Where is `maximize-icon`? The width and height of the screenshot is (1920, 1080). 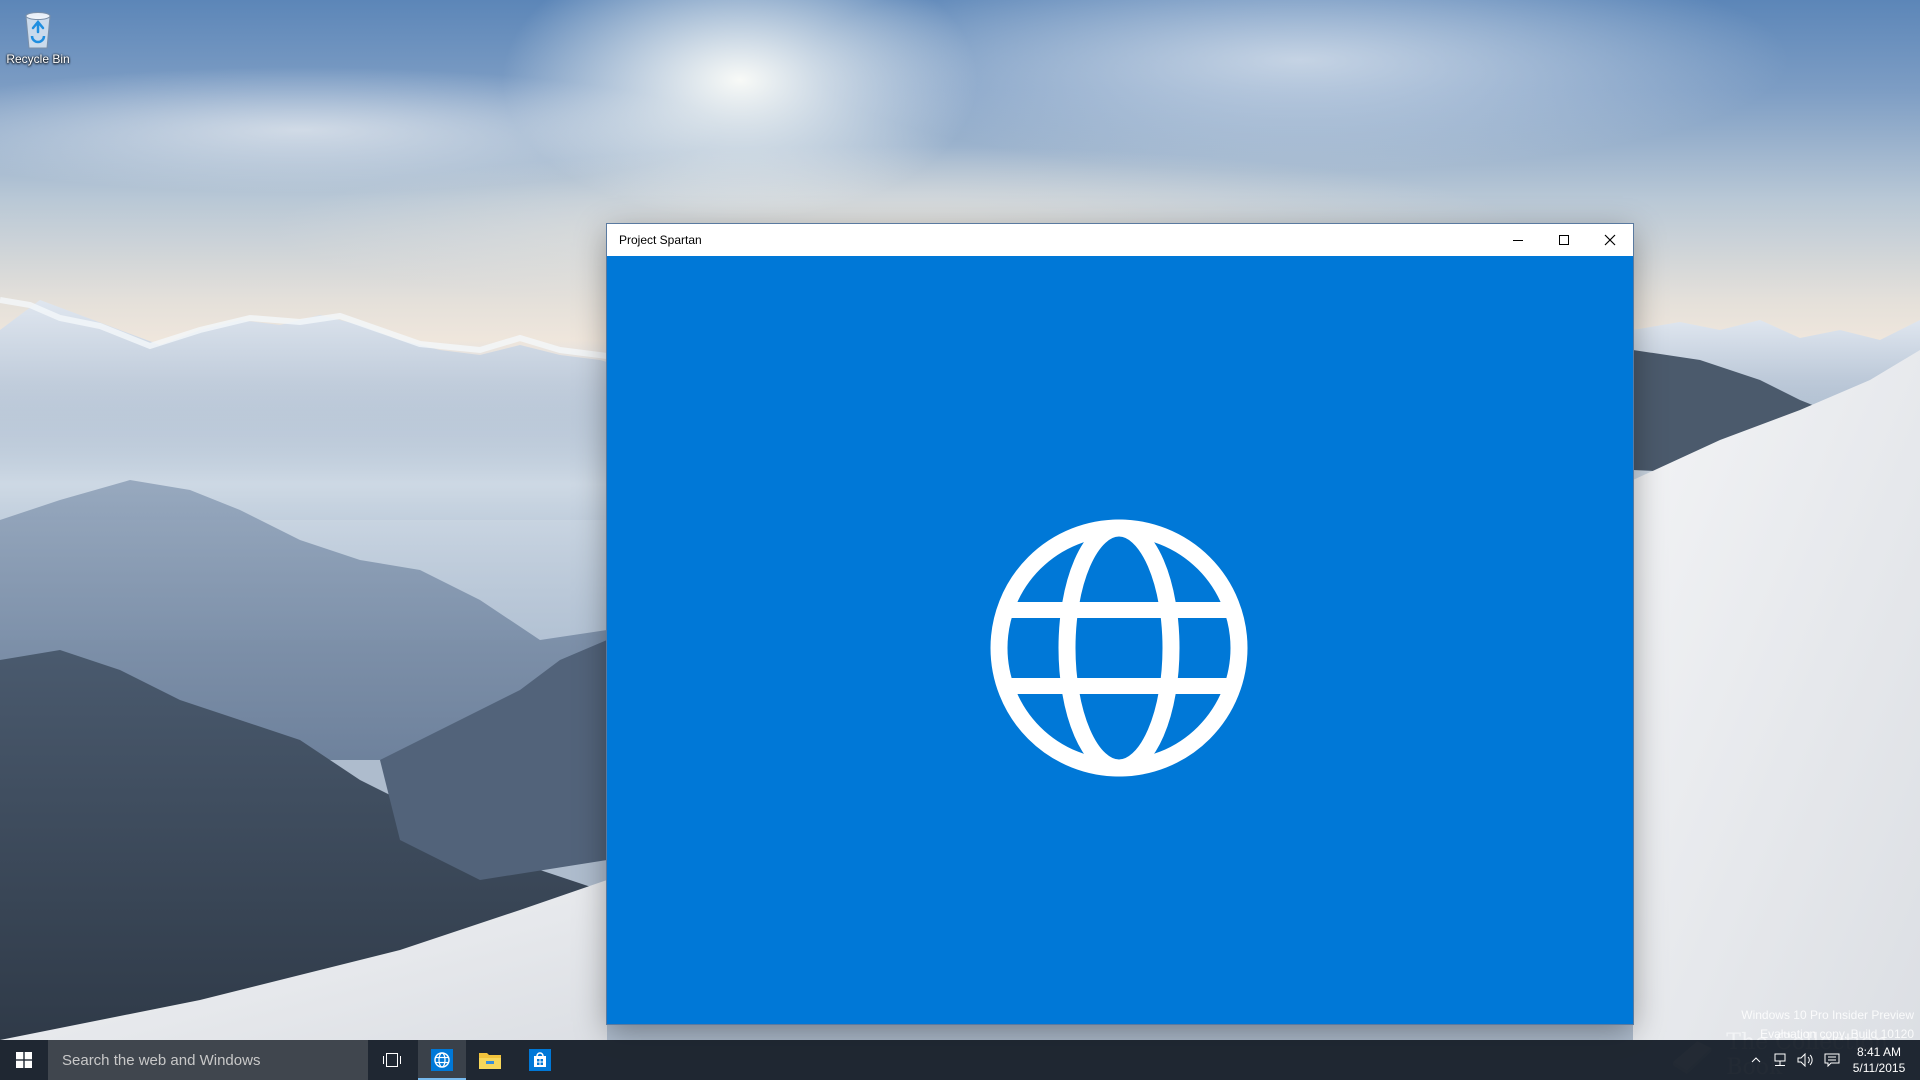 maximize-icon is located at coordinates (1564, 240).